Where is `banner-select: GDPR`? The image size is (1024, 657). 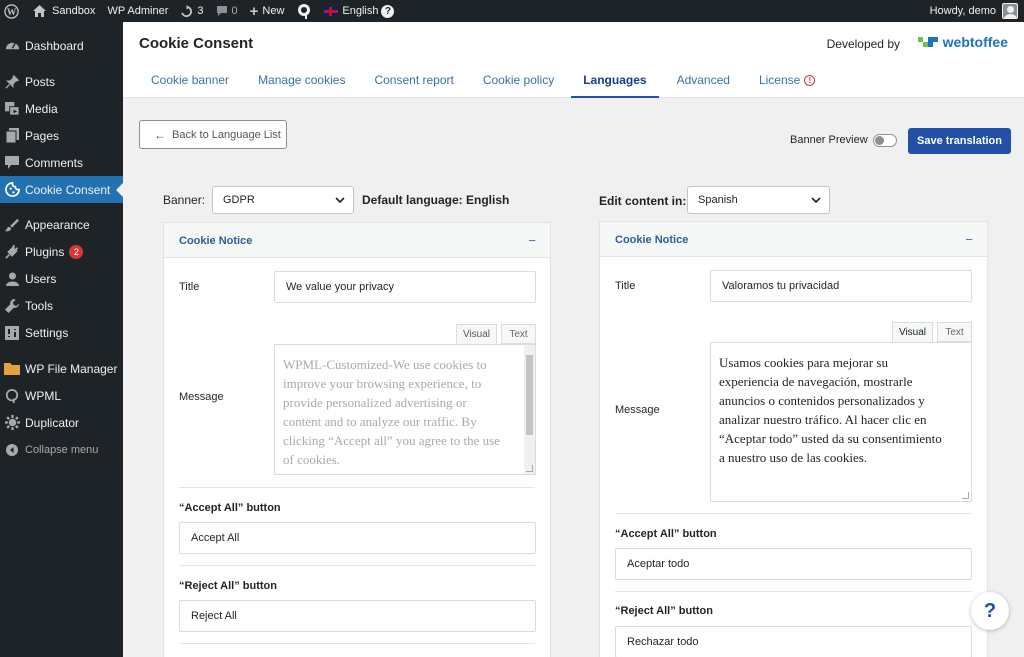
banner-select: GDPR is located at coordinates (283, 200).